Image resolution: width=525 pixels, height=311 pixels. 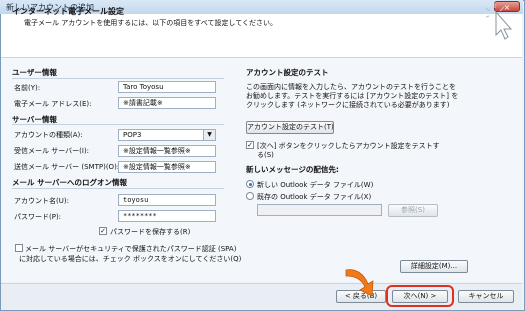 I want to click on spa-label-line2: に対応している場合には、チェック ボックスをオンにしてください(Q), so click(x=130, y=259).